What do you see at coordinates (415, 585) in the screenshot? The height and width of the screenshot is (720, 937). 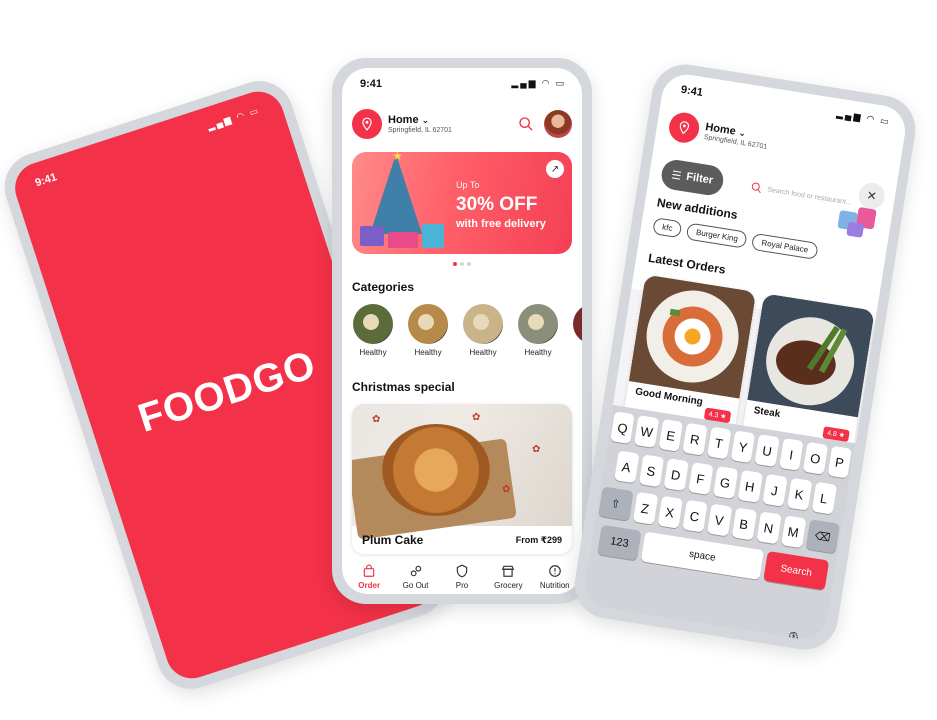 I see `tab-label: Go Out` at bounding box center [415, 585].